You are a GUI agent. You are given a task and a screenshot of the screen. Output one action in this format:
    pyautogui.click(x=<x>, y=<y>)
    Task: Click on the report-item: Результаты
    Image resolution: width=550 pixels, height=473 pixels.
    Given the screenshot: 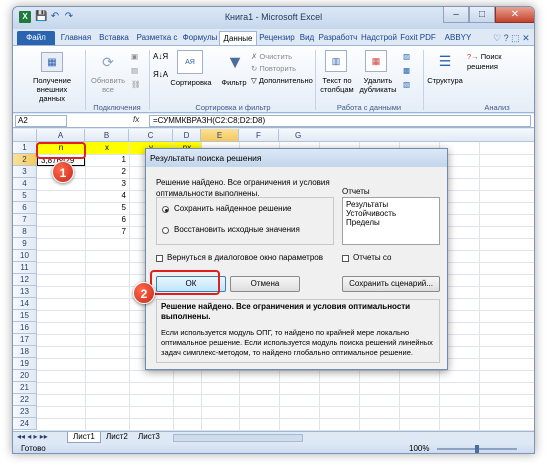 What is the action you would take?
    pyautogui.click(x=391, y=204)
    